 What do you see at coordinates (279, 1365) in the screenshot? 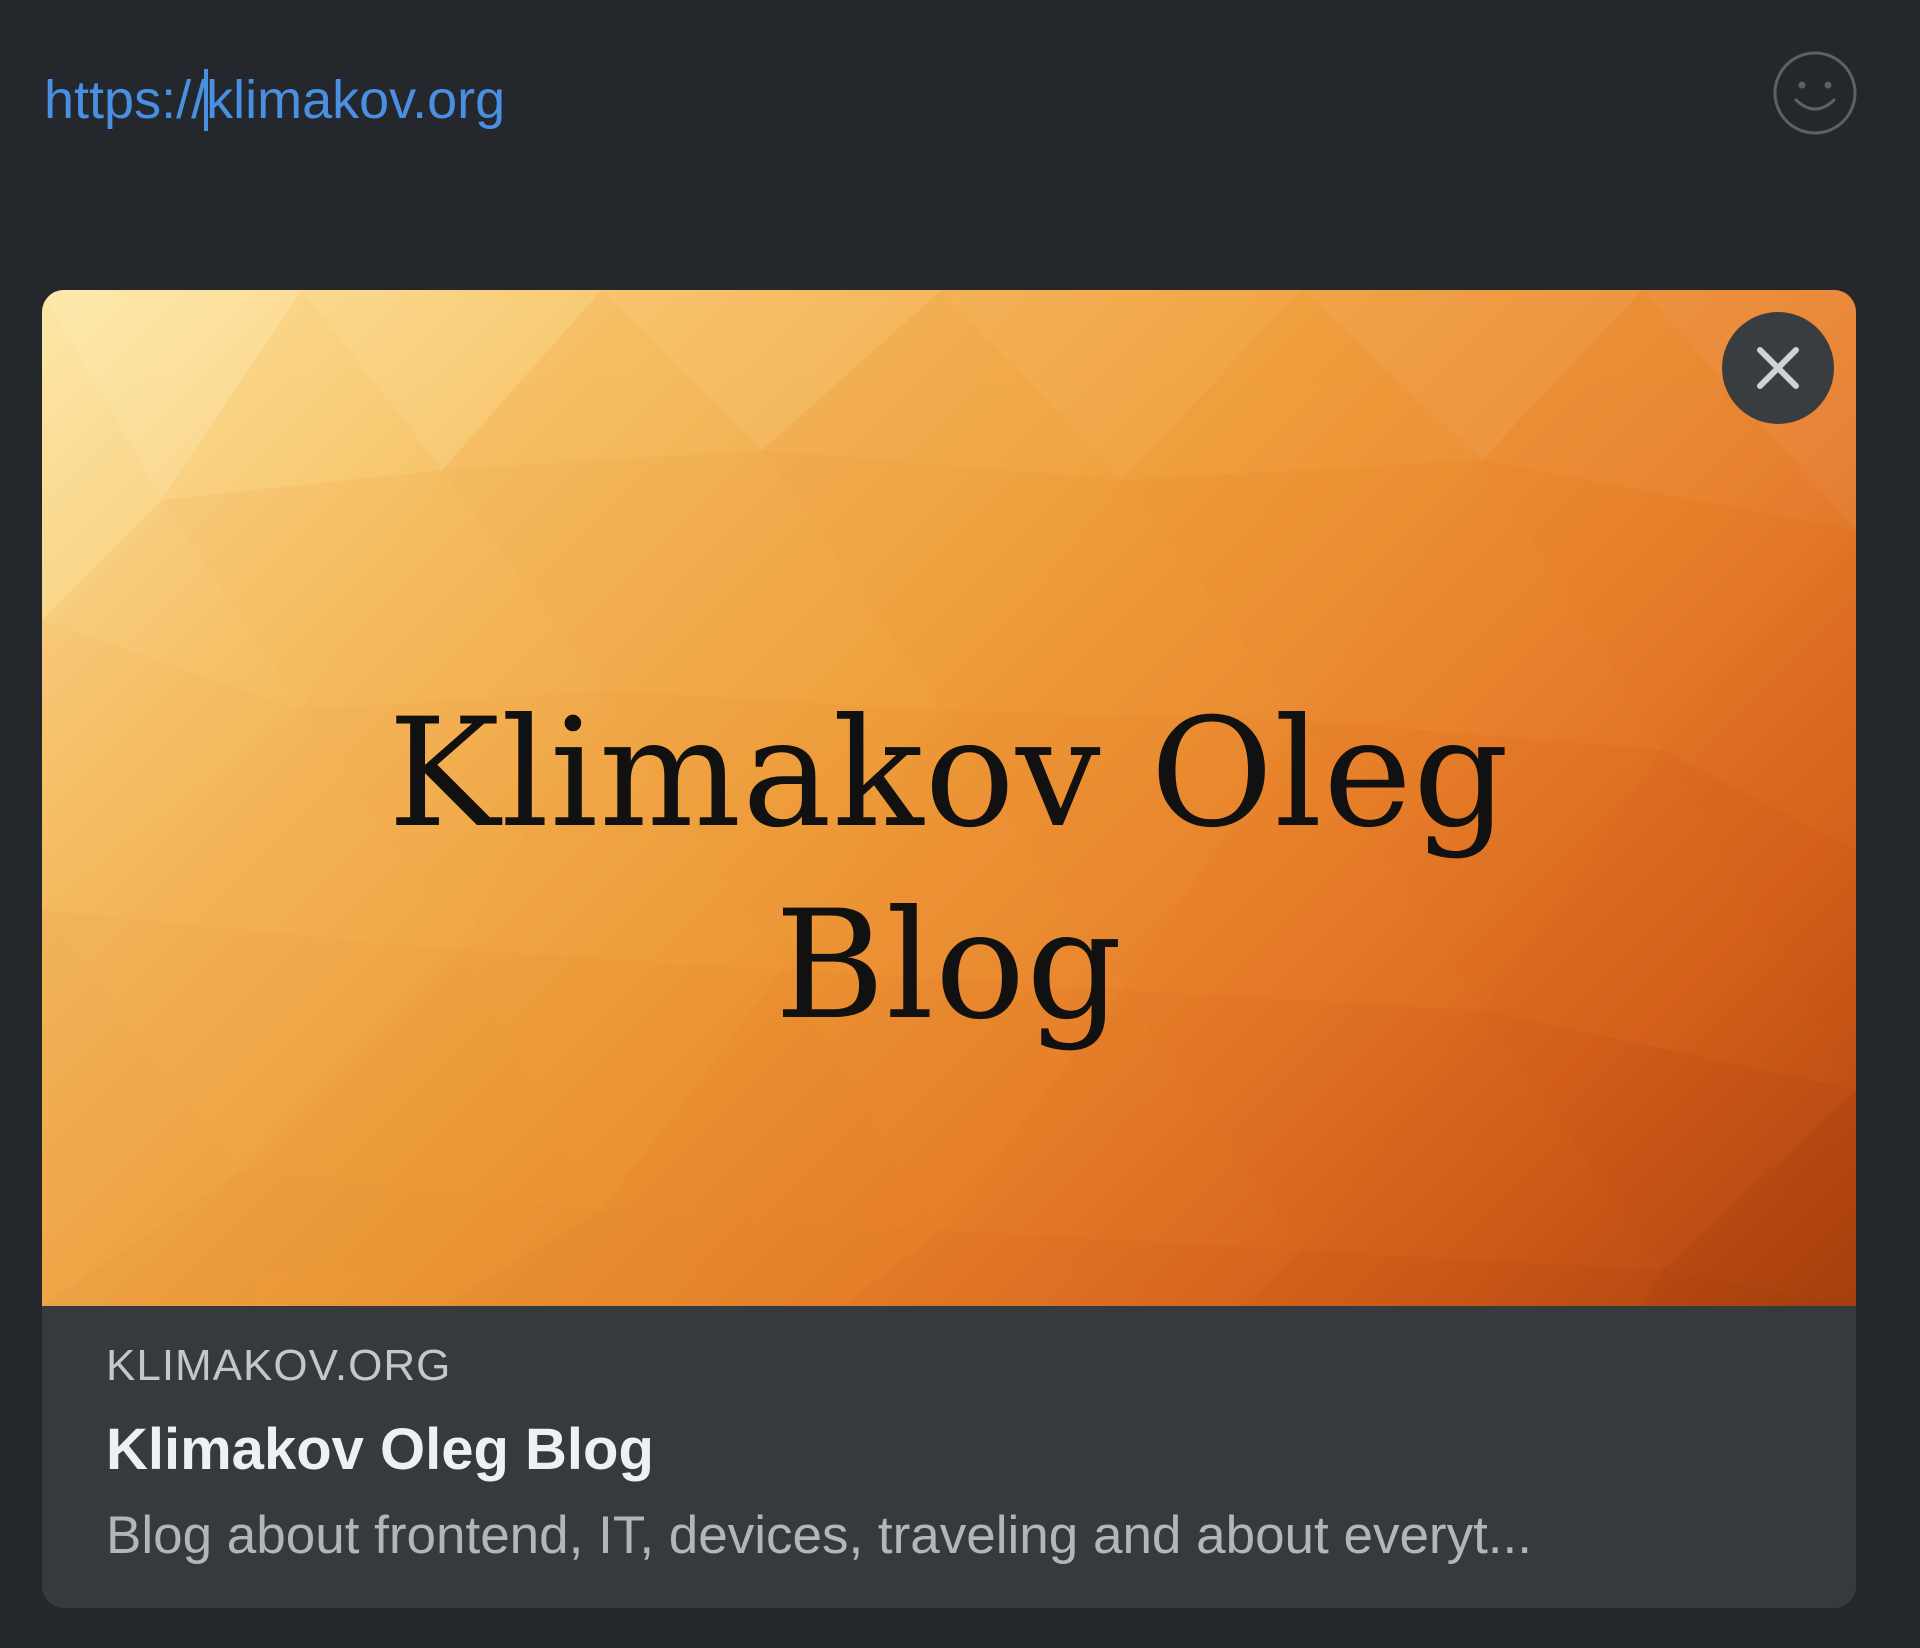
I see `site-name: KLIMAKOV.ORG` at bounding box center [279, 1365].